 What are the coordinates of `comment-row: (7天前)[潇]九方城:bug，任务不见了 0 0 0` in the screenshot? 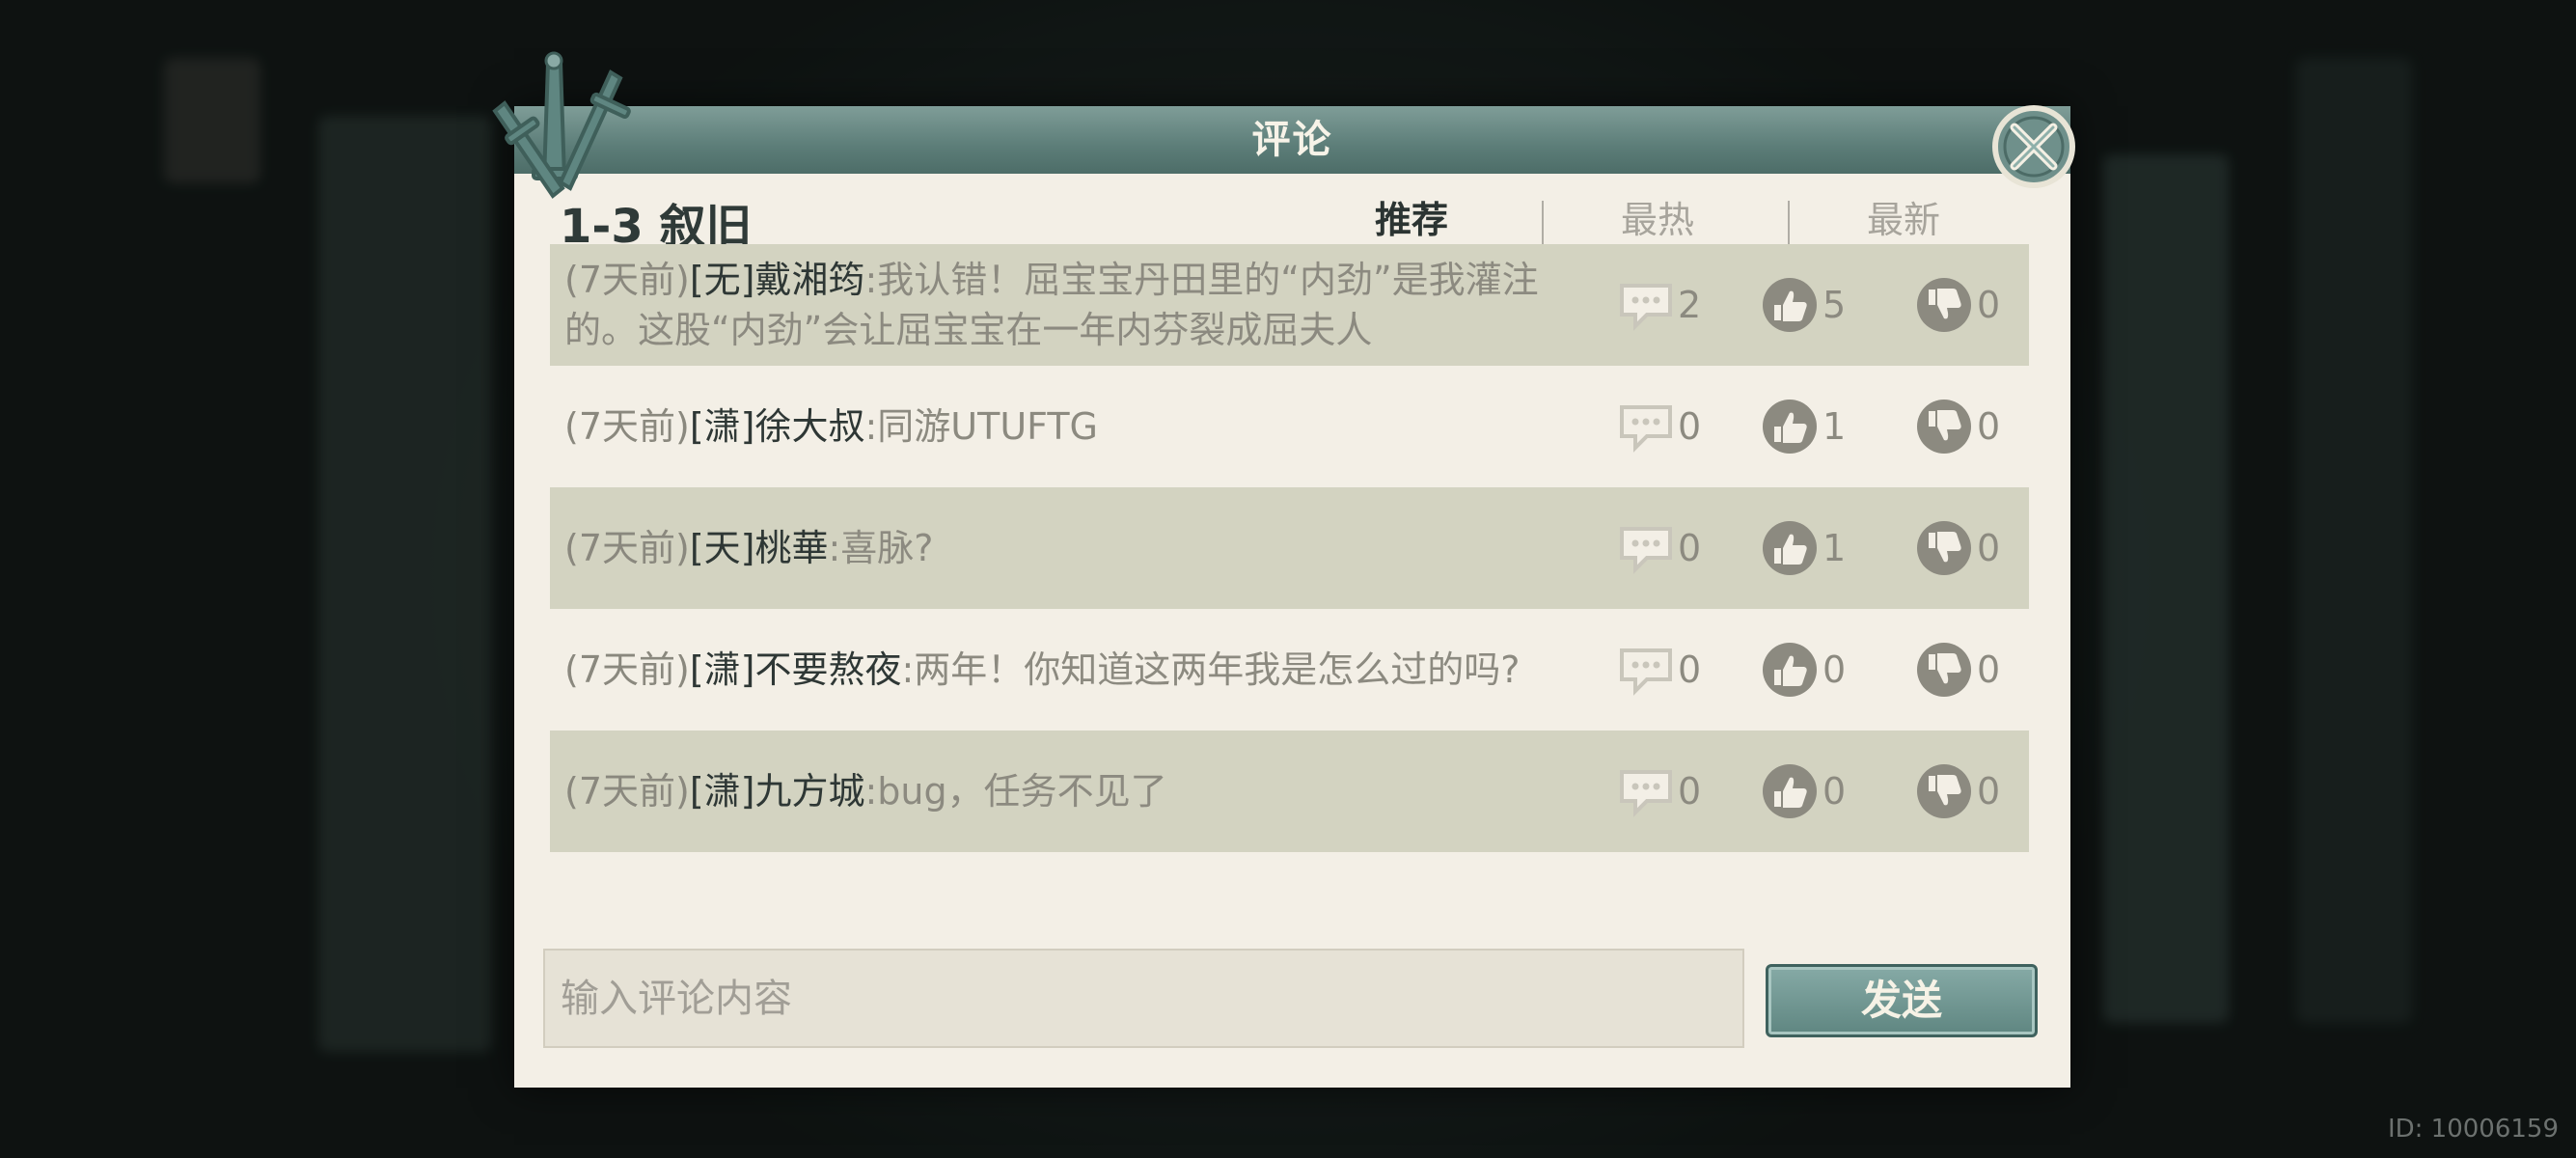 It's located at (1289, 791).